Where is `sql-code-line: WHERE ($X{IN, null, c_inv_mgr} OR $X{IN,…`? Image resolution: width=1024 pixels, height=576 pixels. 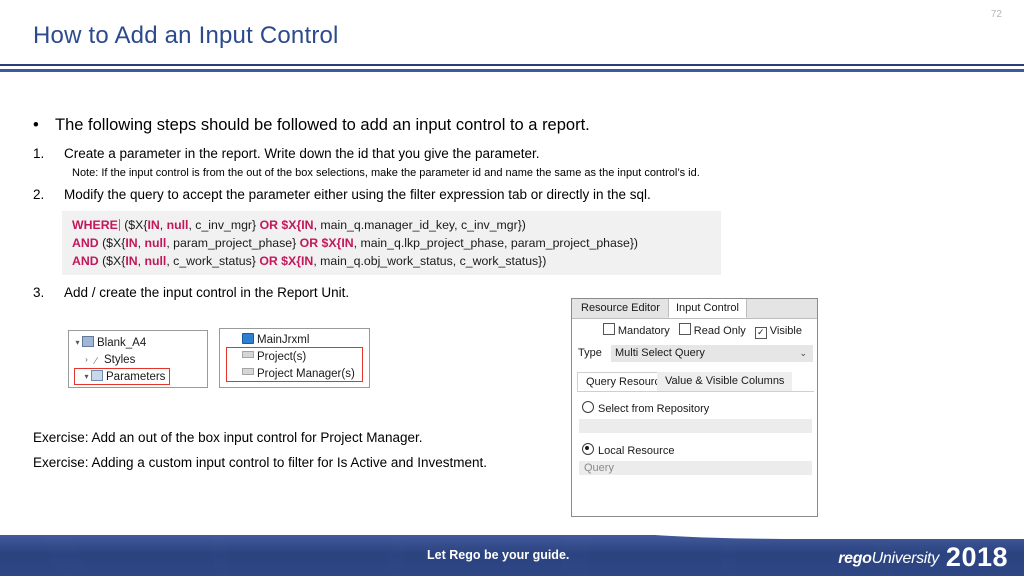
sql-code-line: WHERE ($X{IN, null, c_inv_mgr} OR $X{IN,… is located at coordinates (391, 225).